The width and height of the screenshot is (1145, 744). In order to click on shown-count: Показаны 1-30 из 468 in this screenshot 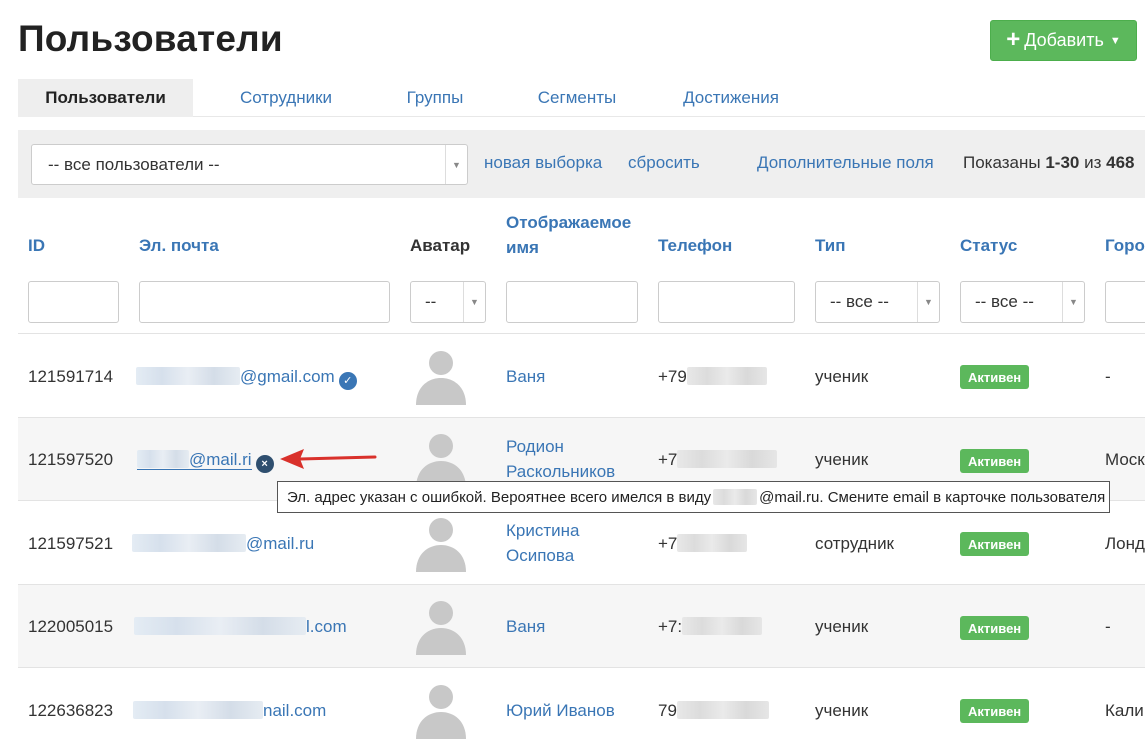, I will do `click(1049, 163)`.